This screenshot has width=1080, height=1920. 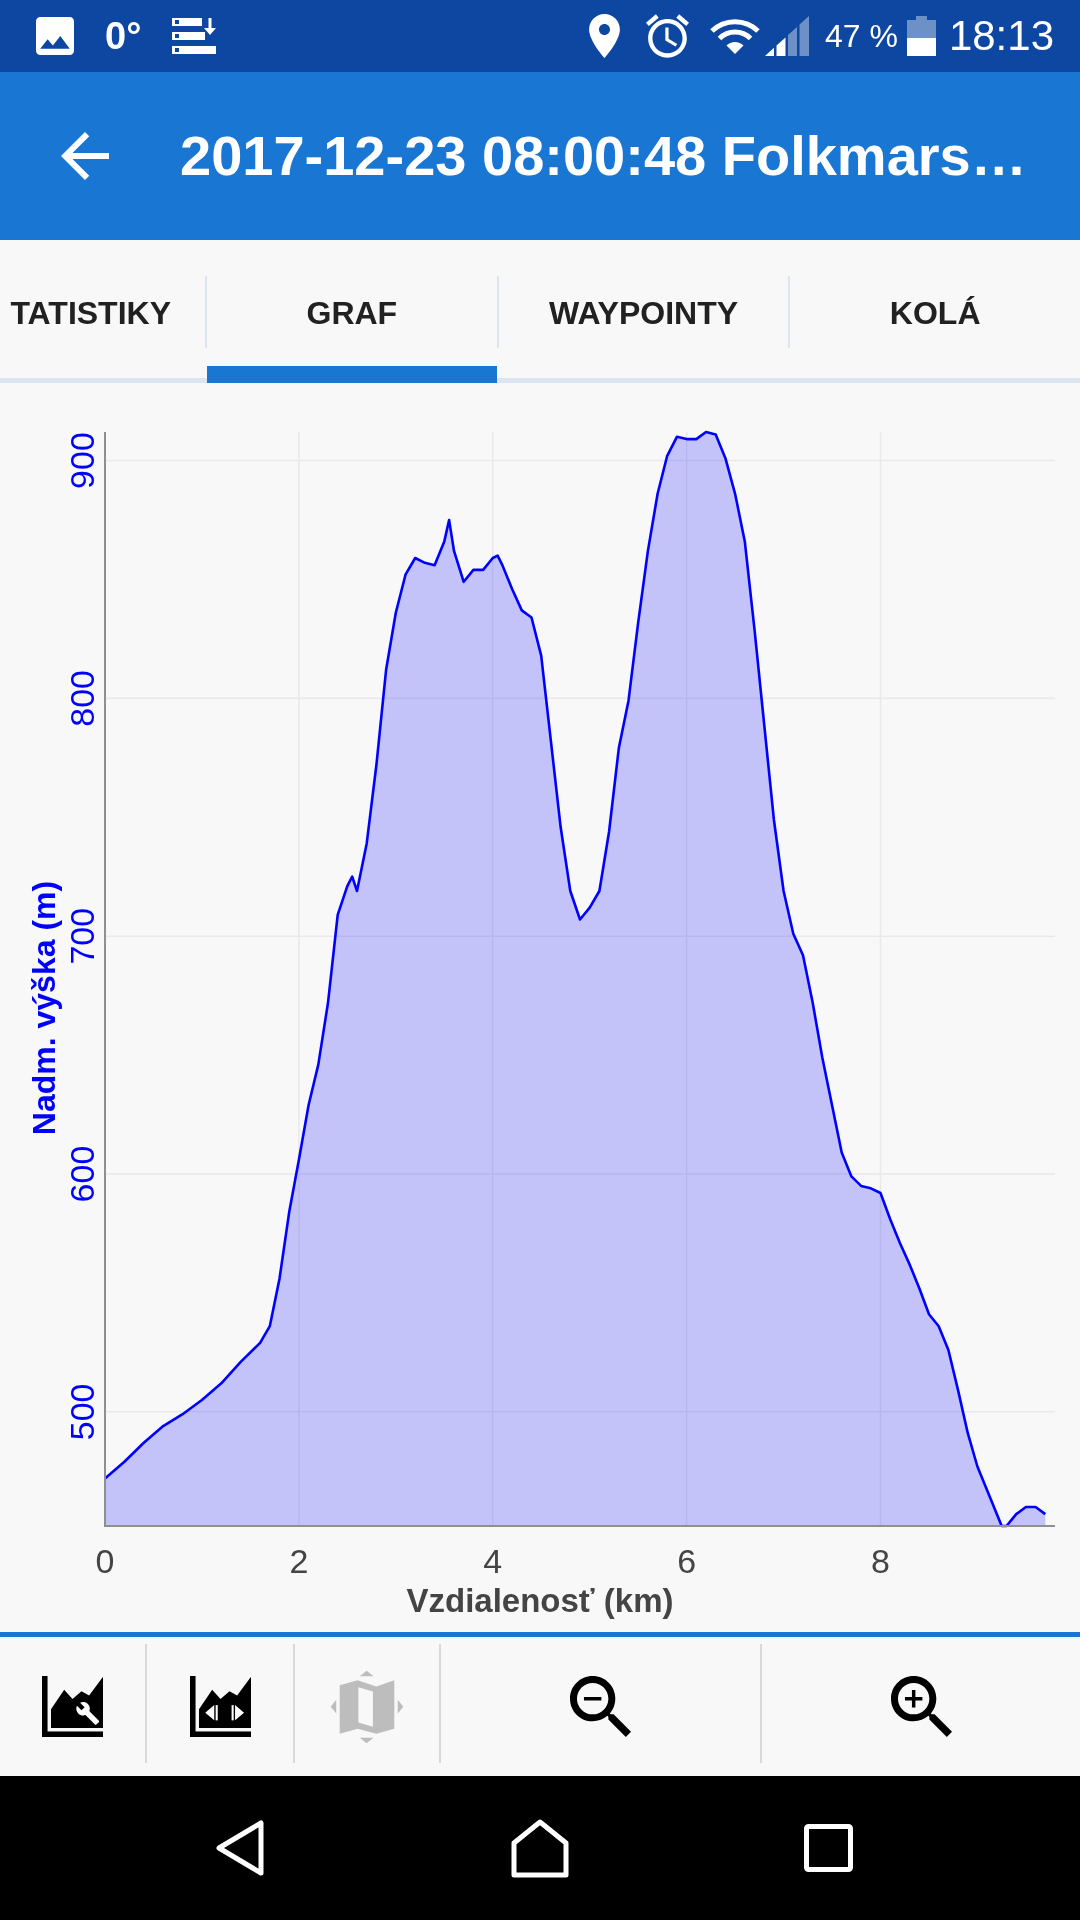 What do you see at coordinates (604, 36) in the screenshot?
I see `location-pin-icon` at bounding box center [604, 36].